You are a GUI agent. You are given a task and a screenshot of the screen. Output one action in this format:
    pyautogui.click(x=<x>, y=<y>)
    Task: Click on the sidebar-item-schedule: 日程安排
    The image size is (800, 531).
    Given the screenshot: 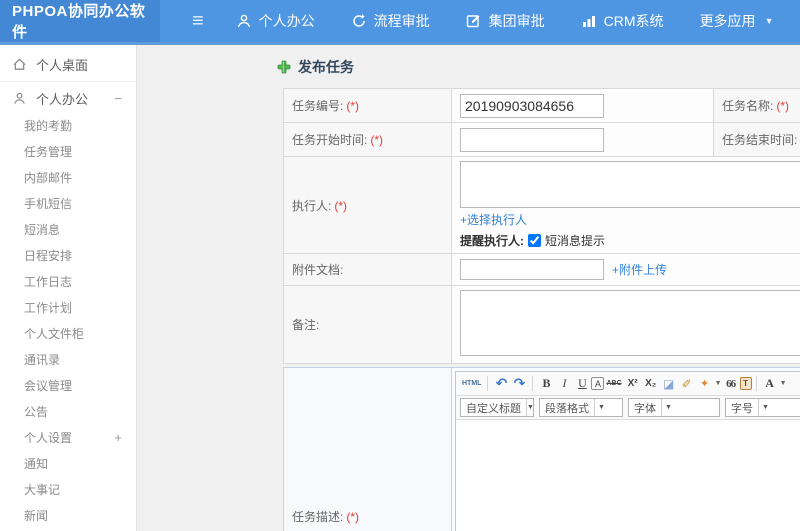 What is the action you would take?
    pyautogui.click(x=68, y=255)
    